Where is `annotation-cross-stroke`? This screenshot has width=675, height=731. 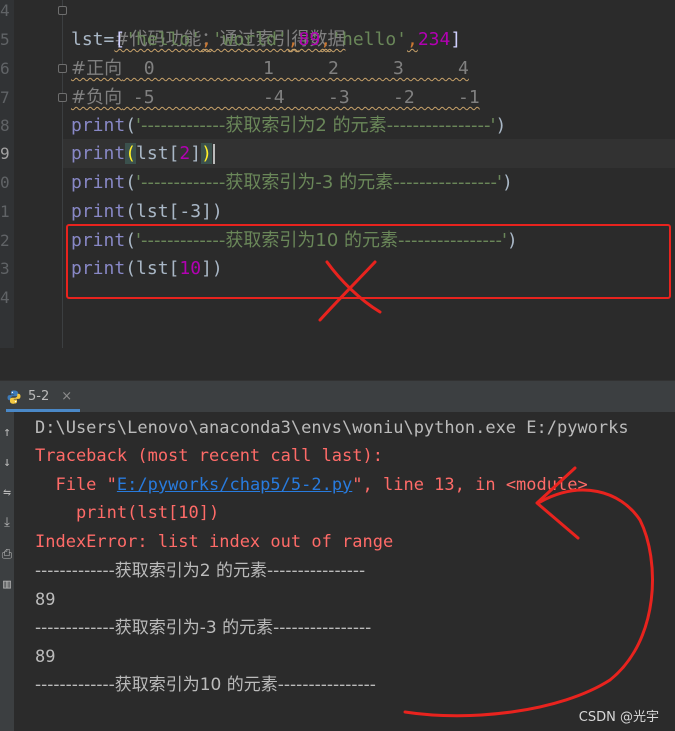
annotation-cross-stroke is located at coordinates (347, 291).